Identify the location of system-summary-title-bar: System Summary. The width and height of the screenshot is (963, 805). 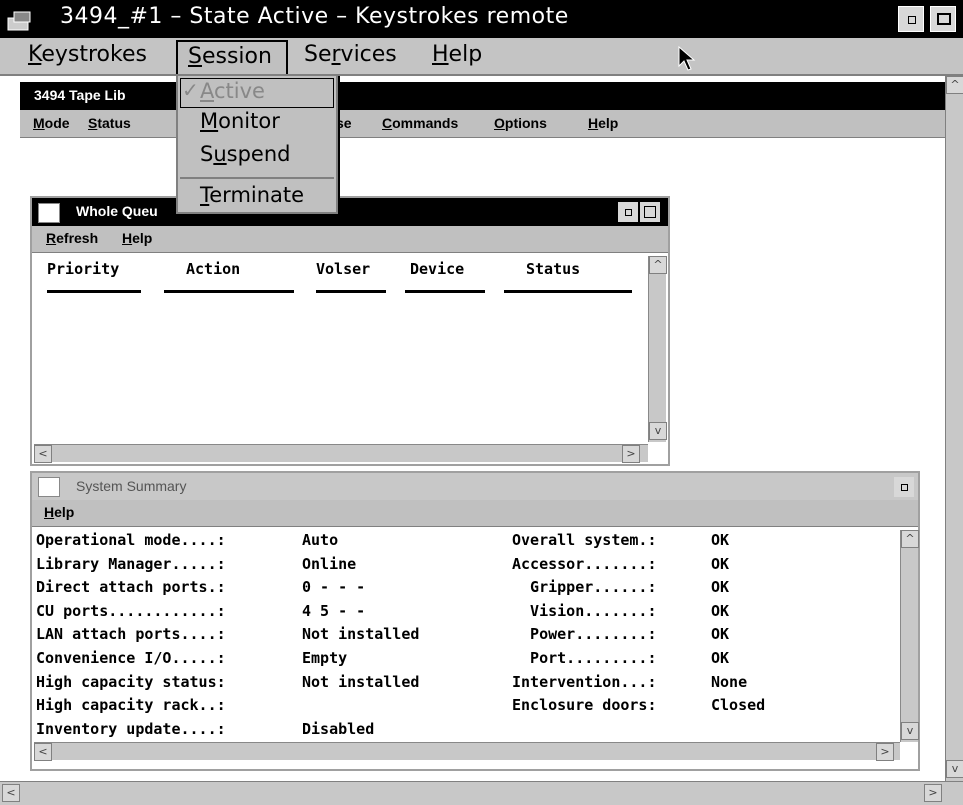
(475, 486).